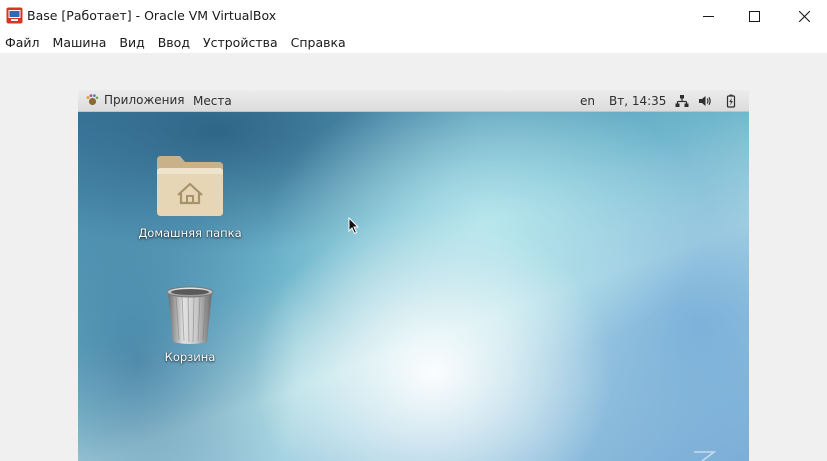  Describe the element at coordinates (705, 101) in the screenshot. I see `volume-icon` at that location.